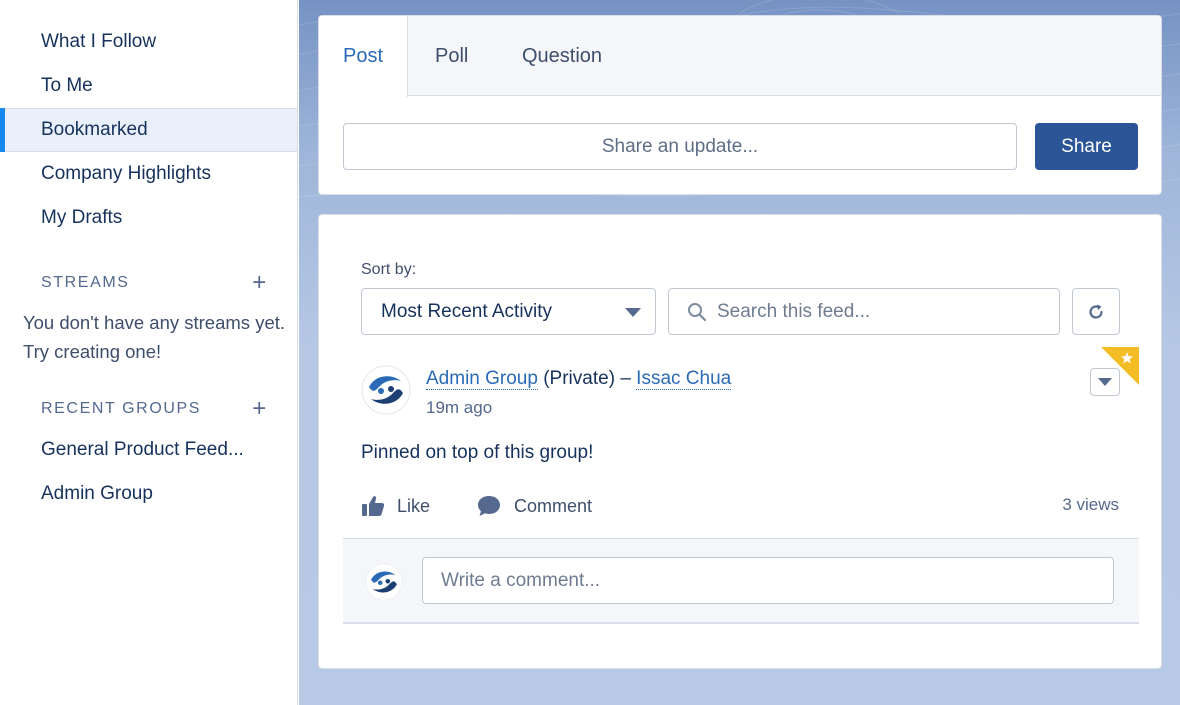 The image size is (1180, 705). What do you see at coordinates (121, 408) in the screenshot?
I see `recent-groups-heading: RECENT GROUPS` at bounding box center [121, 408].